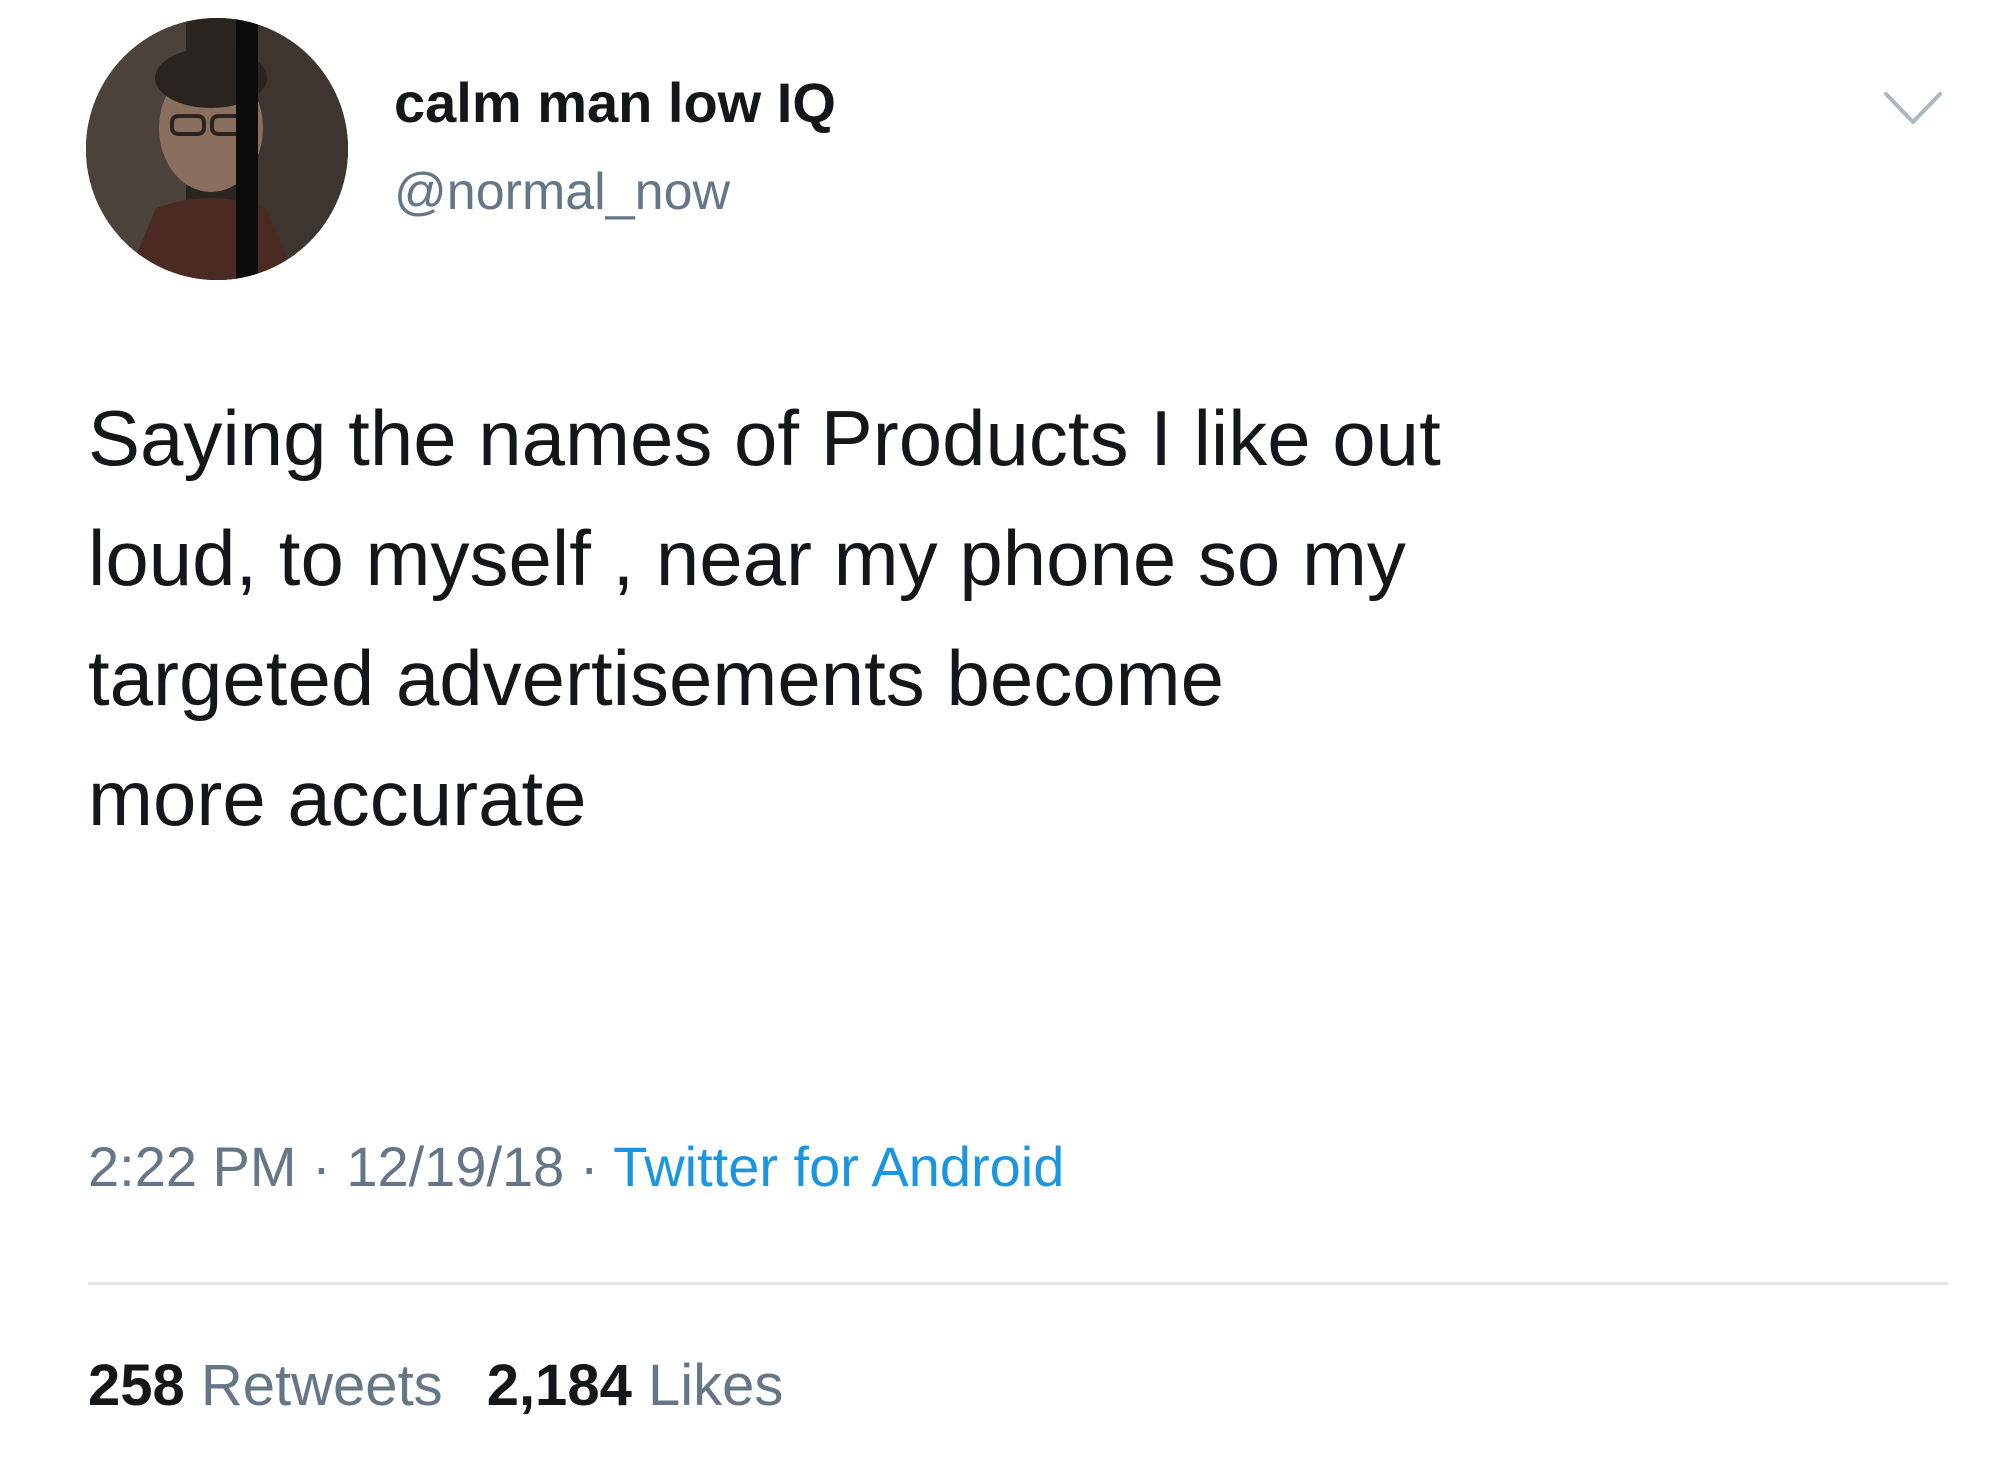 The image size is (2000, 1458). I want to click on likes-stat: 2,184 Likes, so click(635, 1385).